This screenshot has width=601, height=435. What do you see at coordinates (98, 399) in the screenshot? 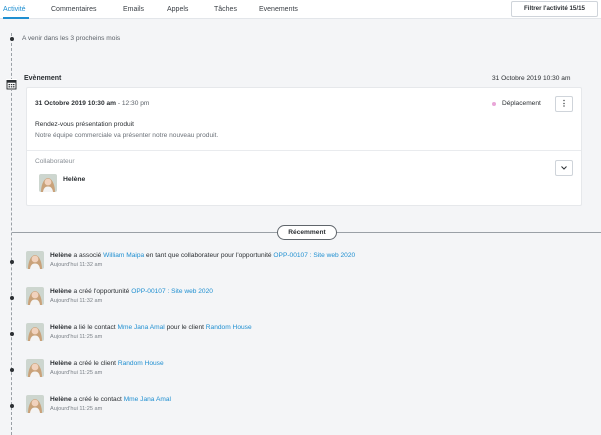
I see `activity-text-part: a créé le contact` at bounding box center [98, 399].